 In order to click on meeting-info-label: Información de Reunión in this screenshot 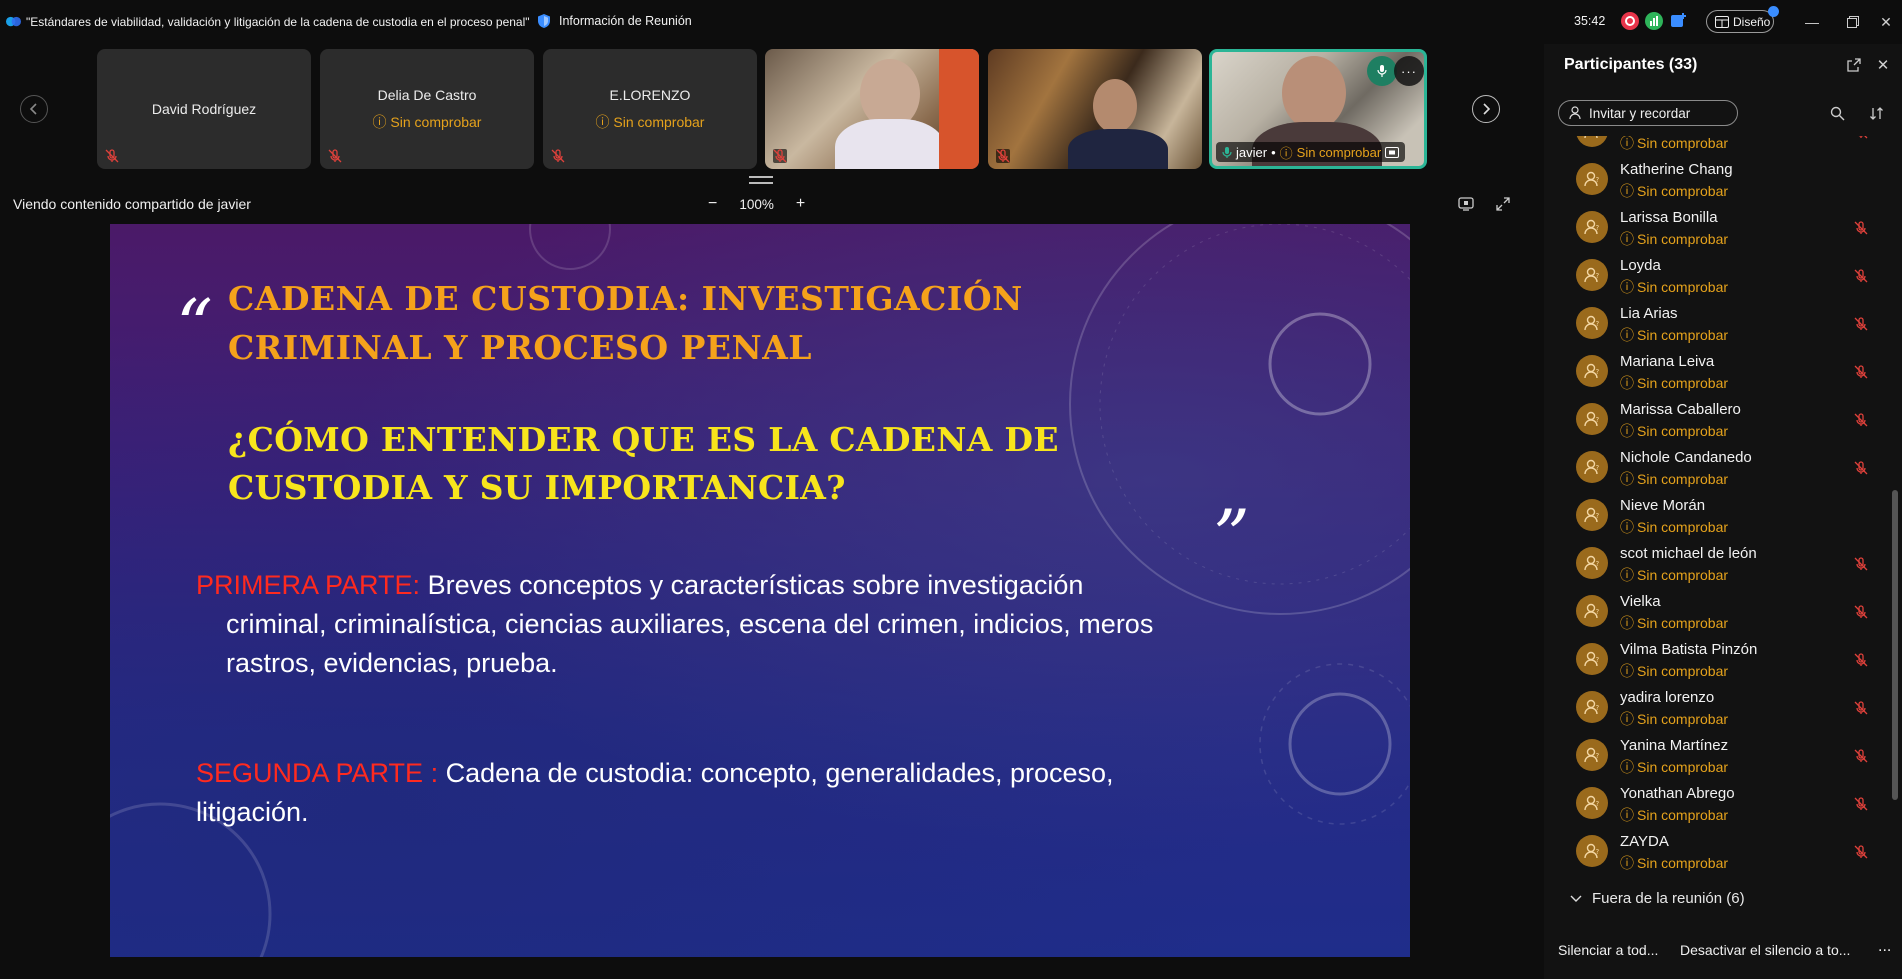, I will do `click(625, 21)`.